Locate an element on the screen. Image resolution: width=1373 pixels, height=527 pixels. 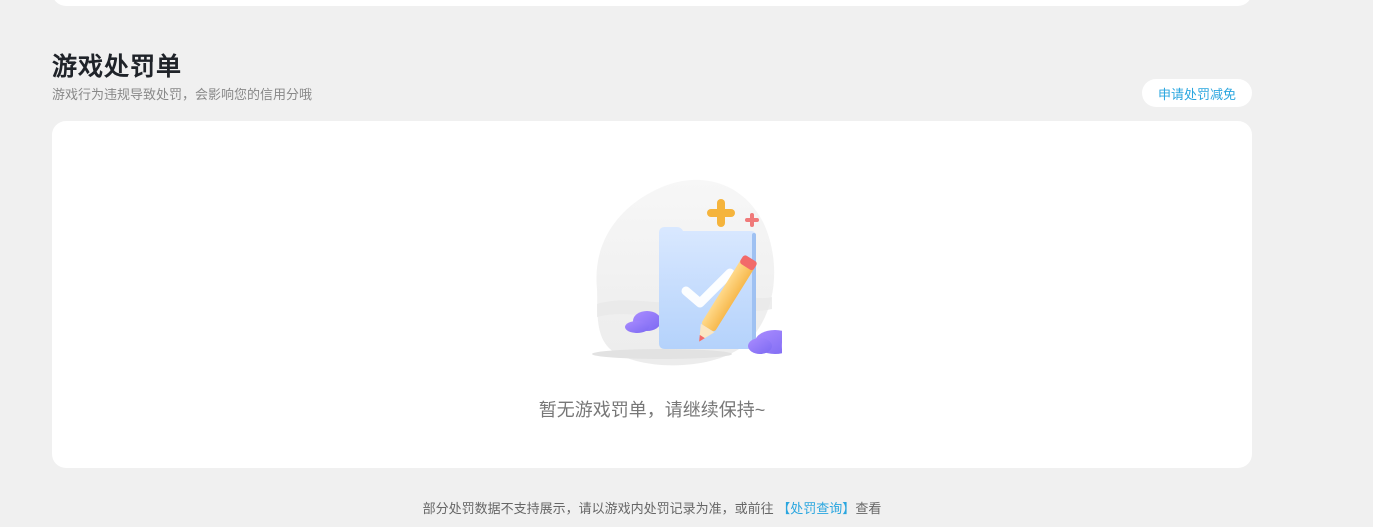
footer-note: 部分处罚数据不支持展示，请以游戏内处罚记录为准，或前往 【处罚查询】查看 is located at coordinates (652, 509).